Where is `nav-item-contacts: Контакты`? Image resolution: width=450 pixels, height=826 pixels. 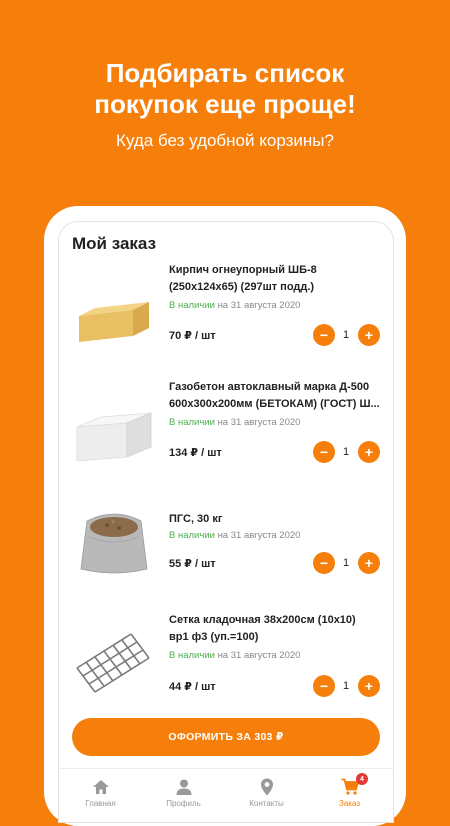 nav-item-contacts: Контакты is located at coordinates (266, 795).